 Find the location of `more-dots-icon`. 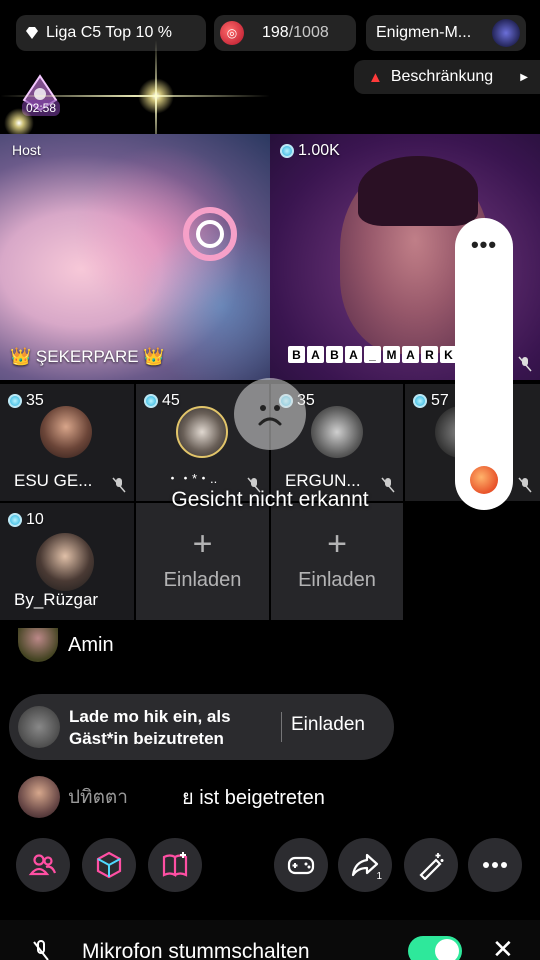

more-dots-icon is located at coordinates (495, 865).